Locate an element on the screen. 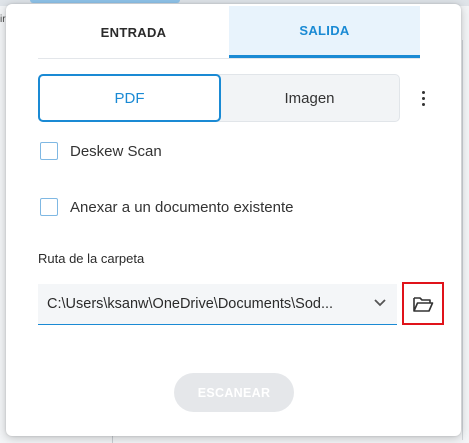 The image size is (469, 443). deskew-scan-label: Deskew Scan is located at coordinates (116, 151).